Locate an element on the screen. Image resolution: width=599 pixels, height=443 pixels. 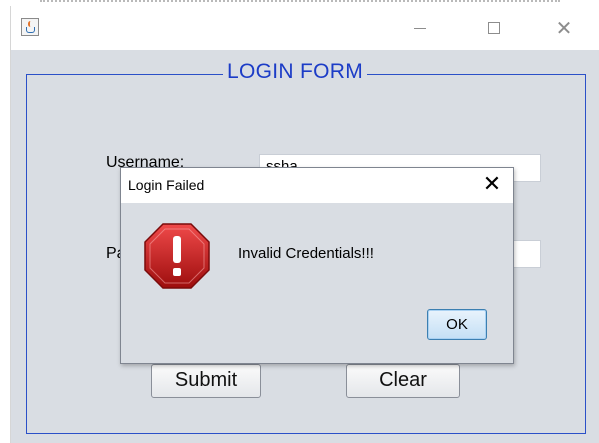
minimize-icon is located at coordinates (420, 28).